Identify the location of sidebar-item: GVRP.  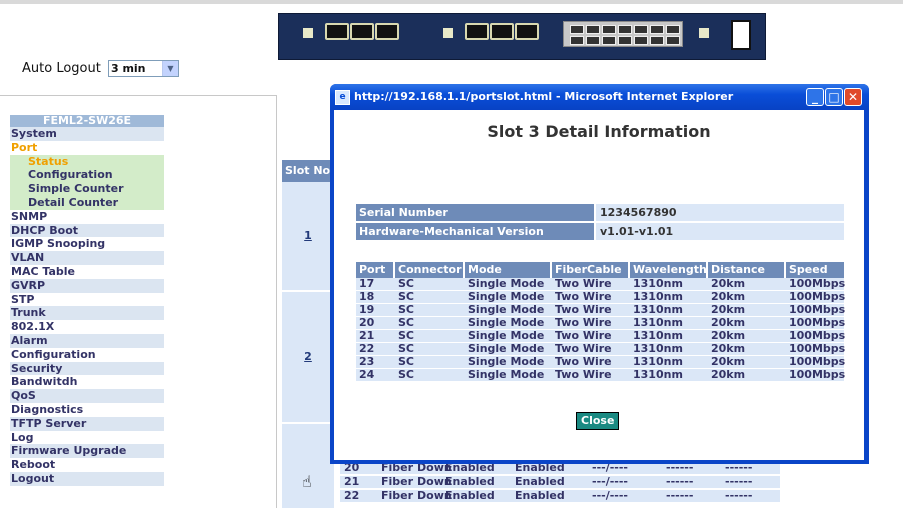
(87, 285).